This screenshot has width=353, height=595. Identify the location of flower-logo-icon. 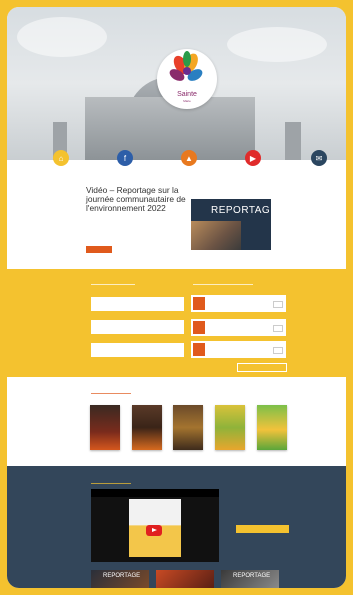
(186, 66).